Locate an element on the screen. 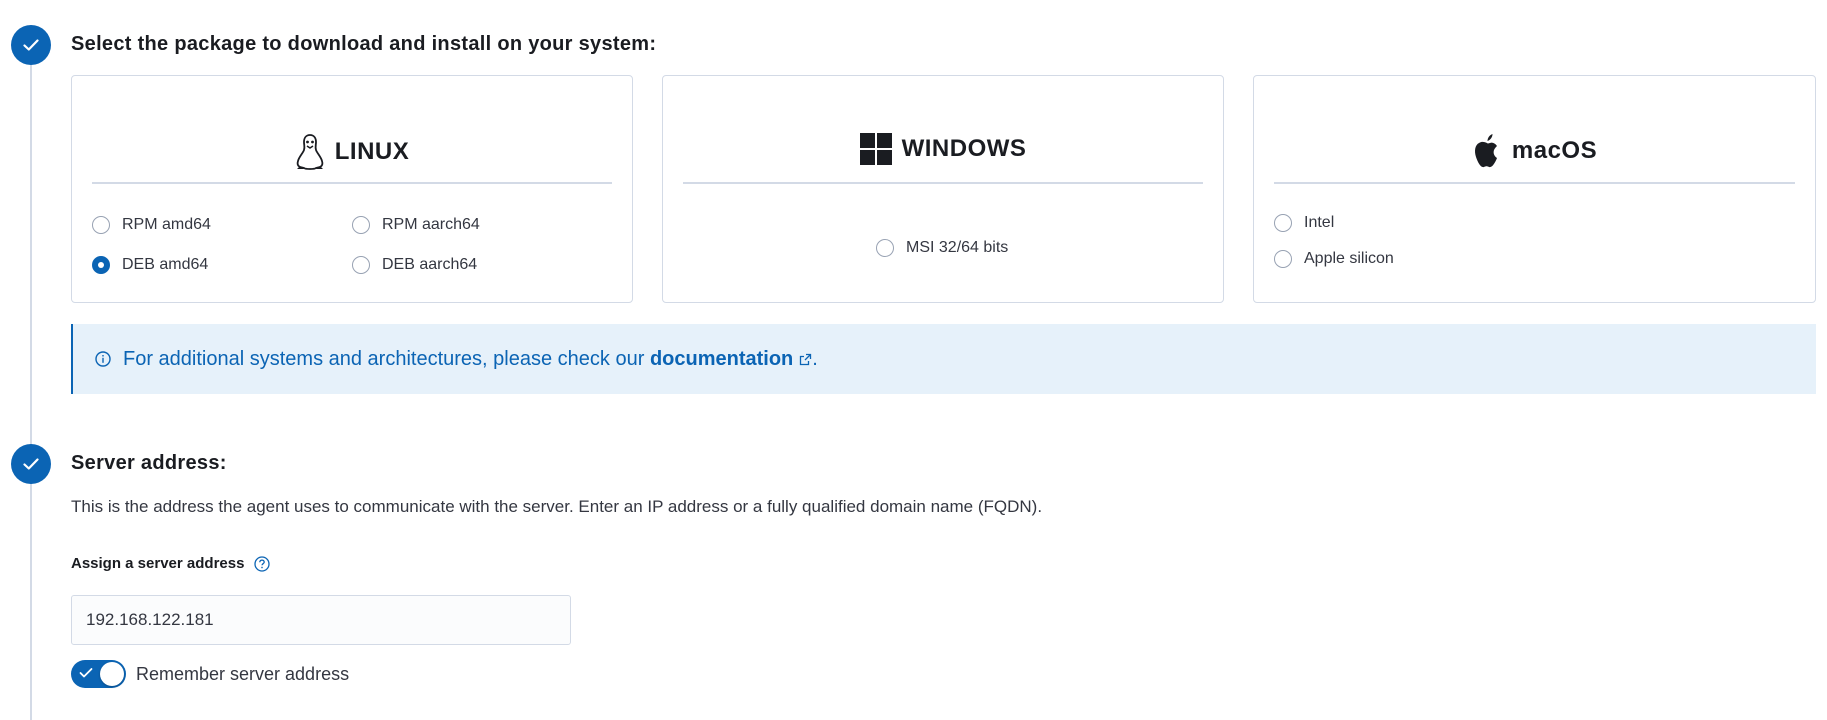 The width and height of the screenshot is (1827, 720). windows-title: WINDOWS is located at coordinates (964, 148).